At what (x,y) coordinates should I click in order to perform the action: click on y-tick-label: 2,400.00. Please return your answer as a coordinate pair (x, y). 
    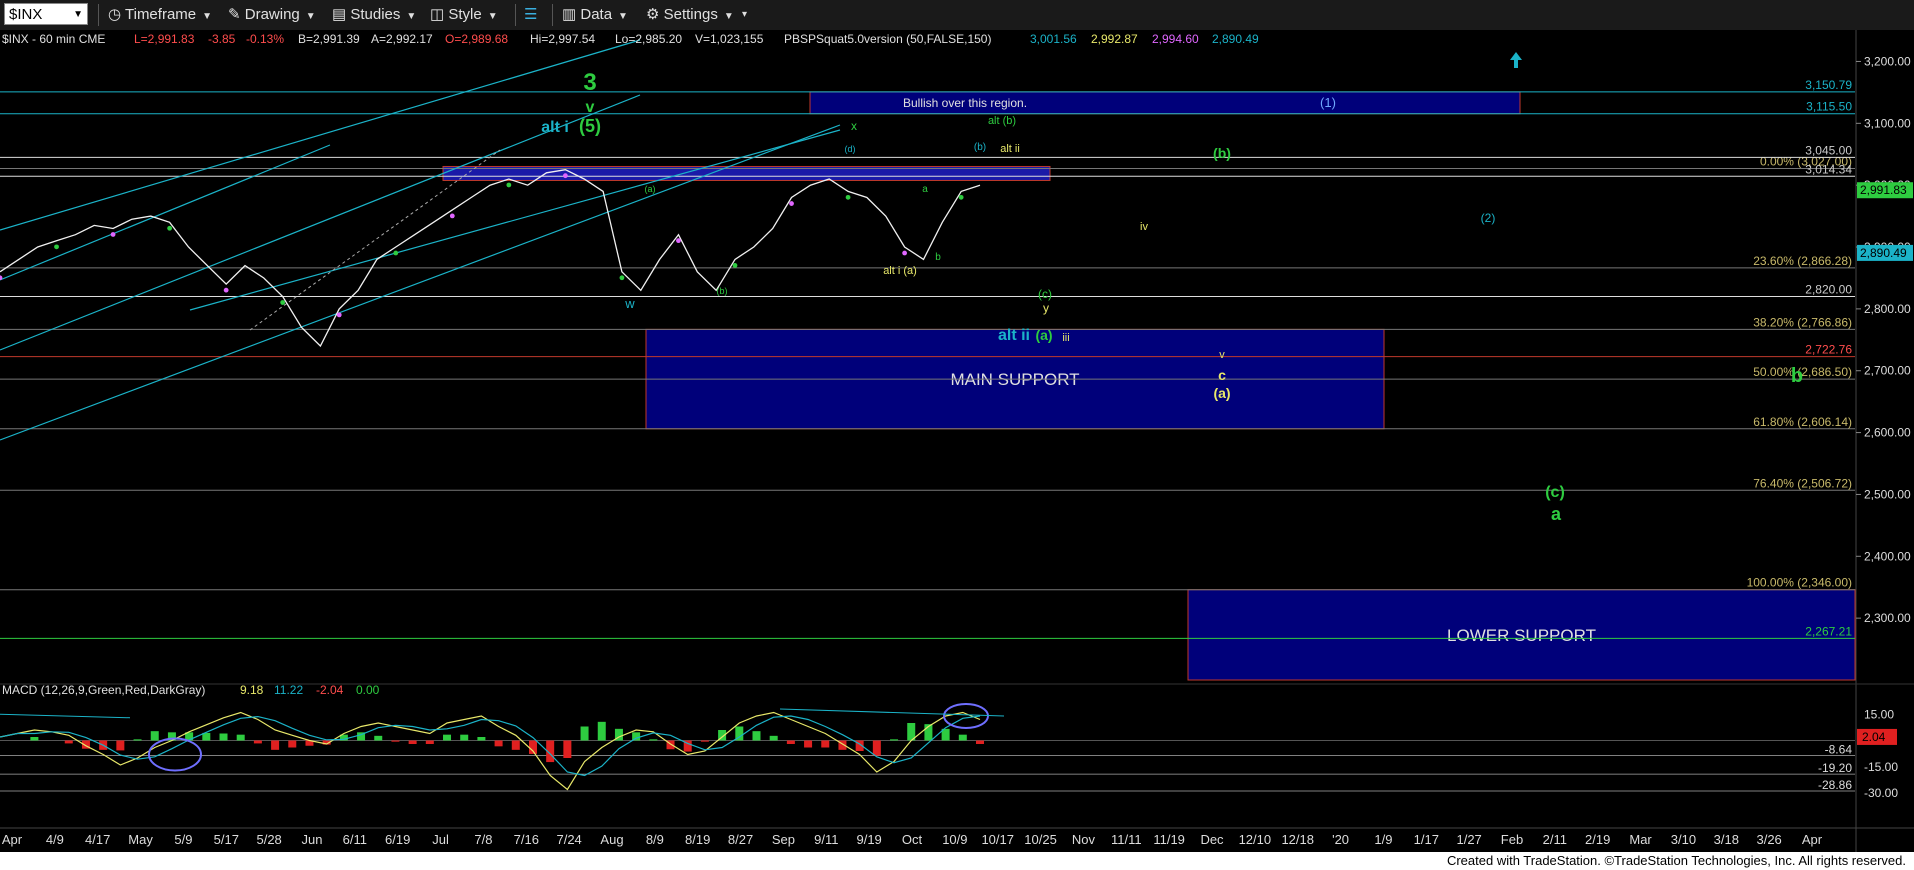
    Looking at the image, I should click on (1887, 556).